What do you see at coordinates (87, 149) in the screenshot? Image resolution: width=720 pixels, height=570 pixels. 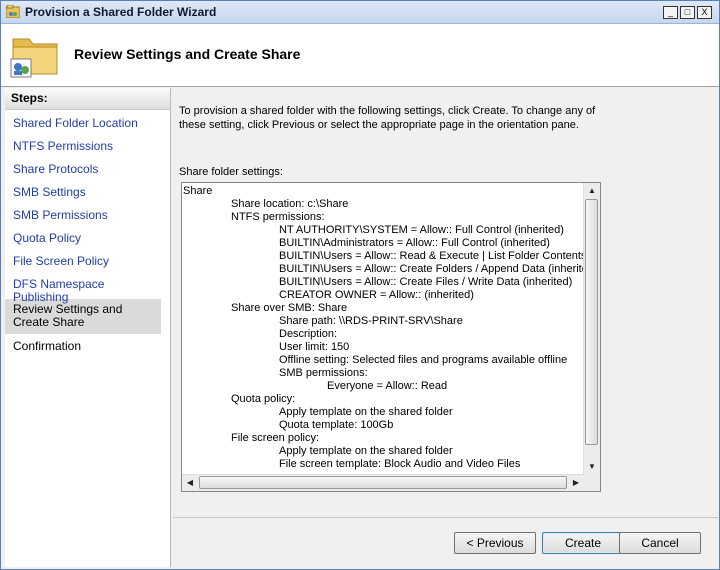 I see `step-ntfs-permissions: NTFS Permissions` at bounding box center [87, 149].